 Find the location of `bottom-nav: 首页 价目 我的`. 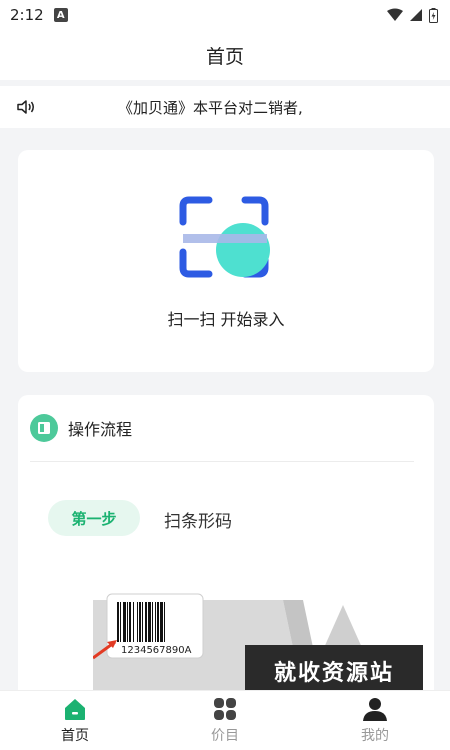

bottom-nav: 首页 价目 我的 is located at coordinates (225, 720).